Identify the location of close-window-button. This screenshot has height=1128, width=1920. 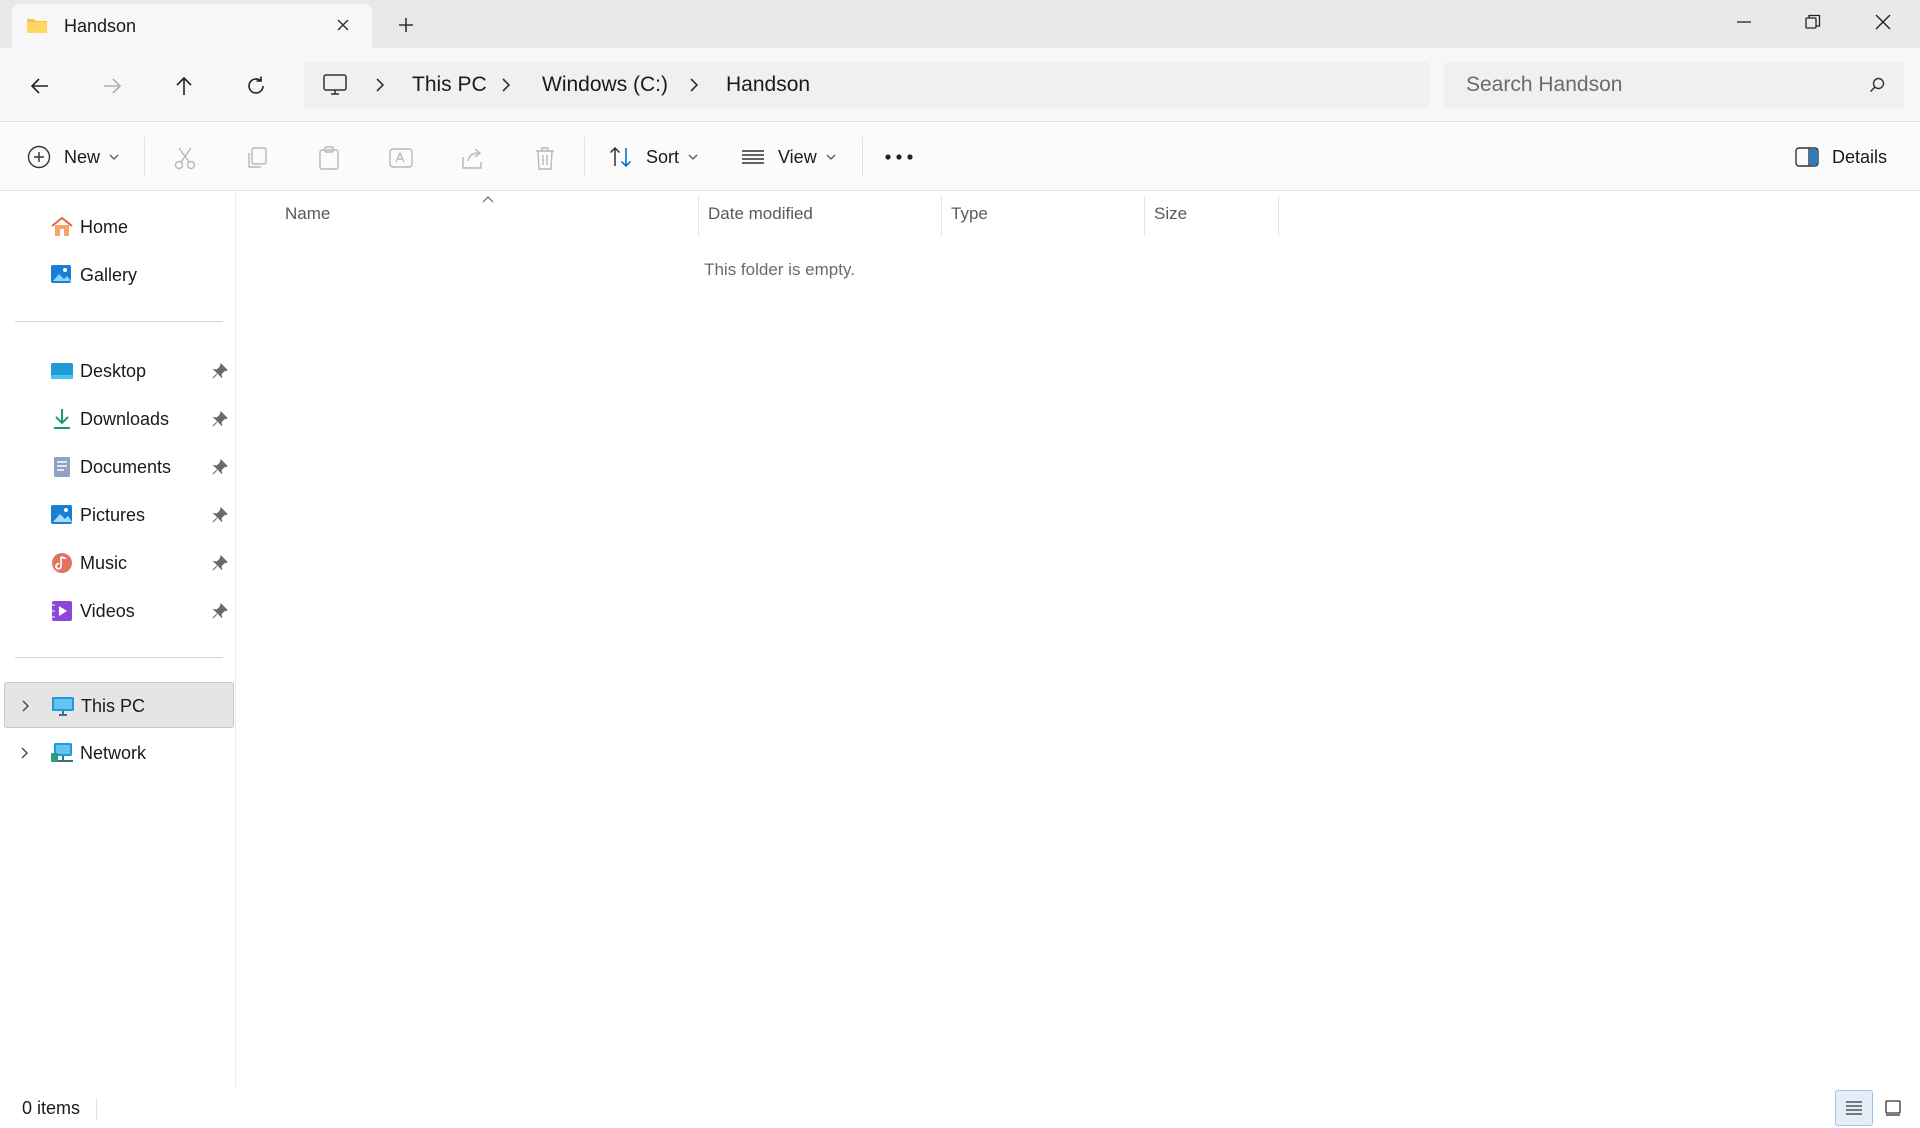
(1883, 22).